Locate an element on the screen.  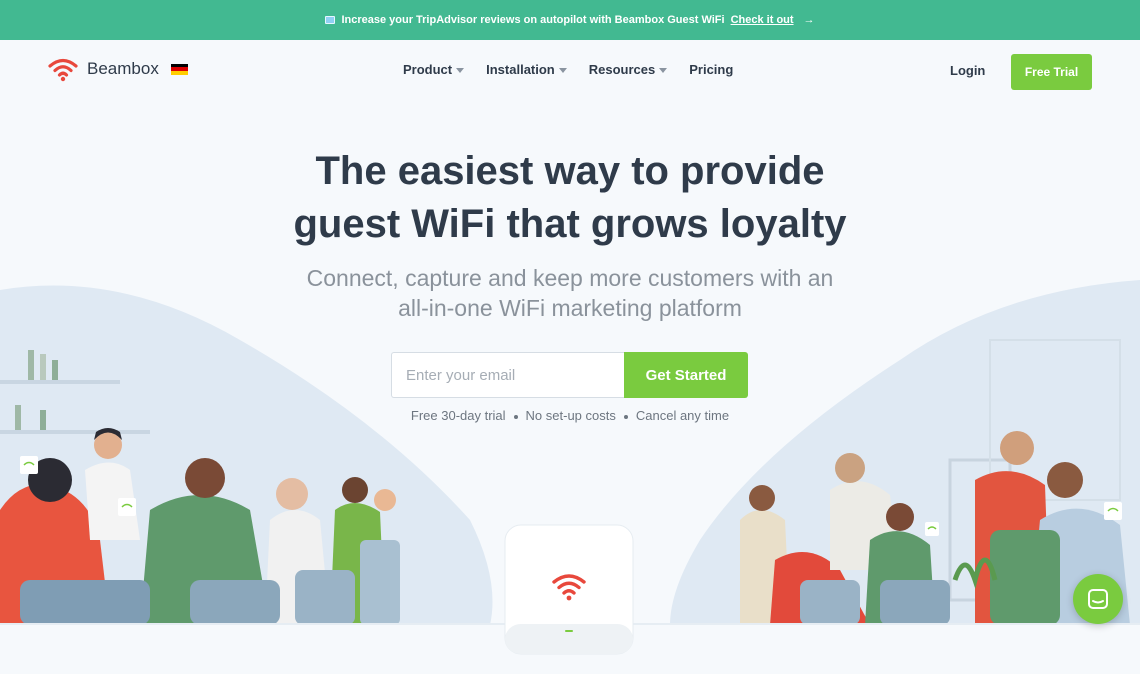
brand-name: Beambox is located at coordinates (123, 68).